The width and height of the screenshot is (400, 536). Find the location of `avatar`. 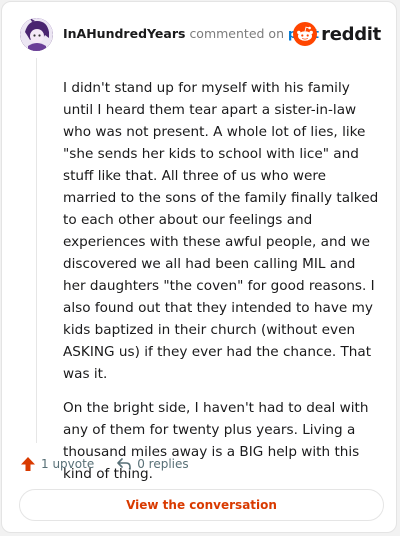

avatar is located at coordinates (36, 34).